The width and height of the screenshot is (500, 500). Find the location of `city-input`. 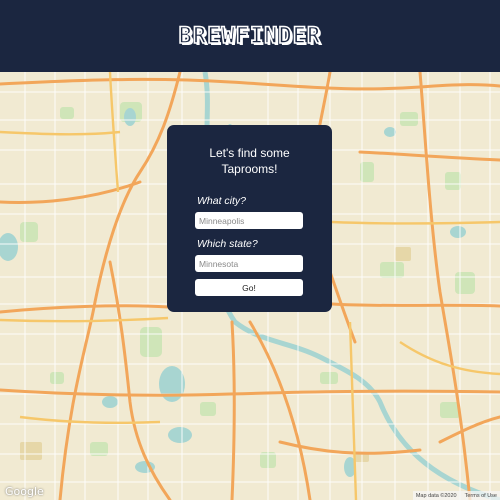

city-input is located at coordinates (249, 220).